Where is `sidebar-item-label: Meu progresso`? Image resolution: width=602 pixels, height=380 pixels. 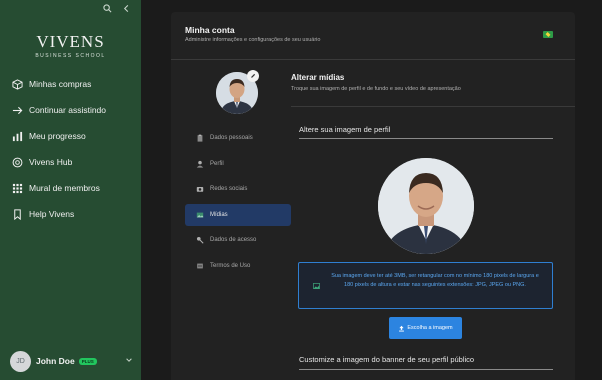 sidebar-item-label: Meu progresso is located at coordinates (57, 136).